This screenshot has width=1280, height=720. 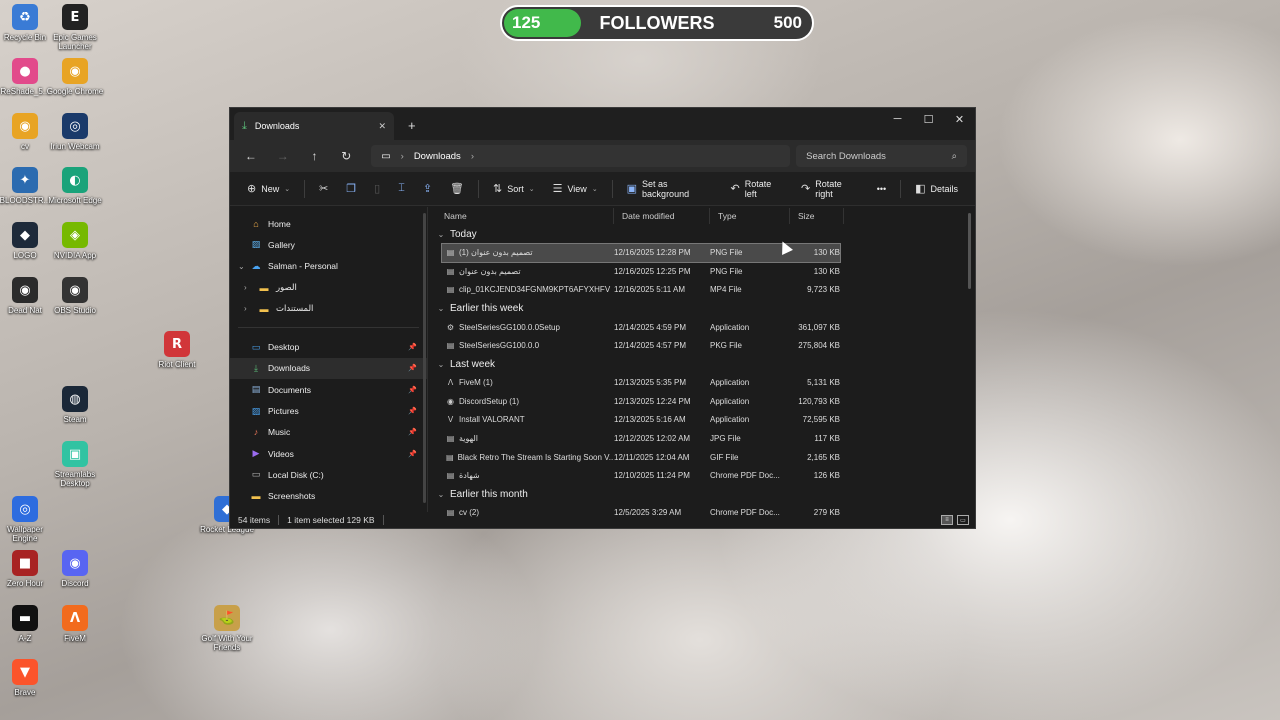 I want to click on desktop-shortcut: ⛳ Golf With Your Friends, so click(x=227, y=628).